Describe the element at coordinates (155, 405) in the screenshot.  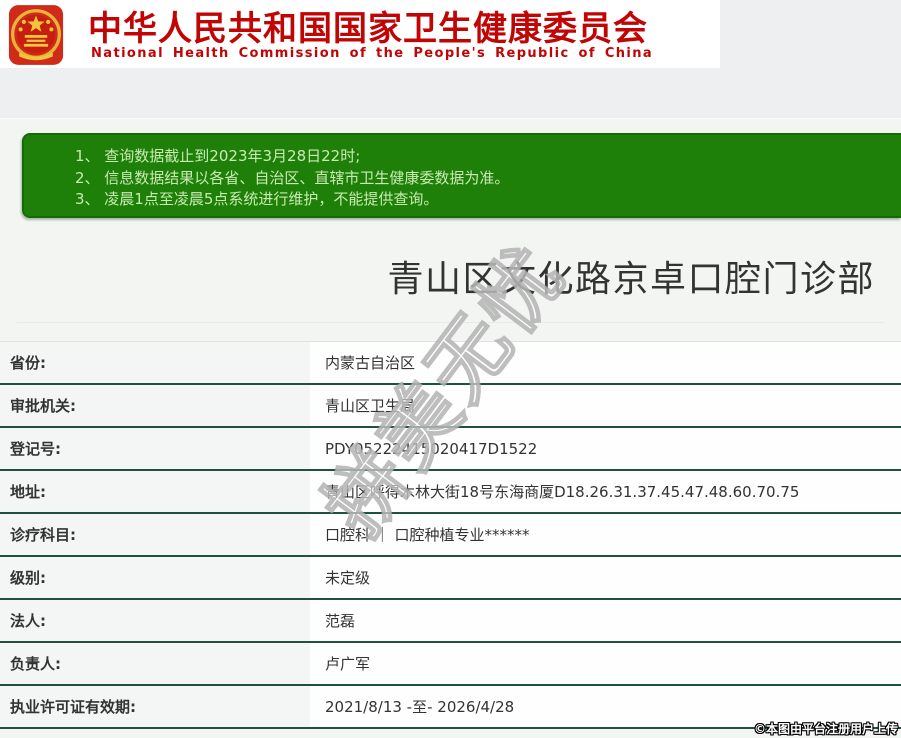
I see `row-label: 审批机关:` at that location.